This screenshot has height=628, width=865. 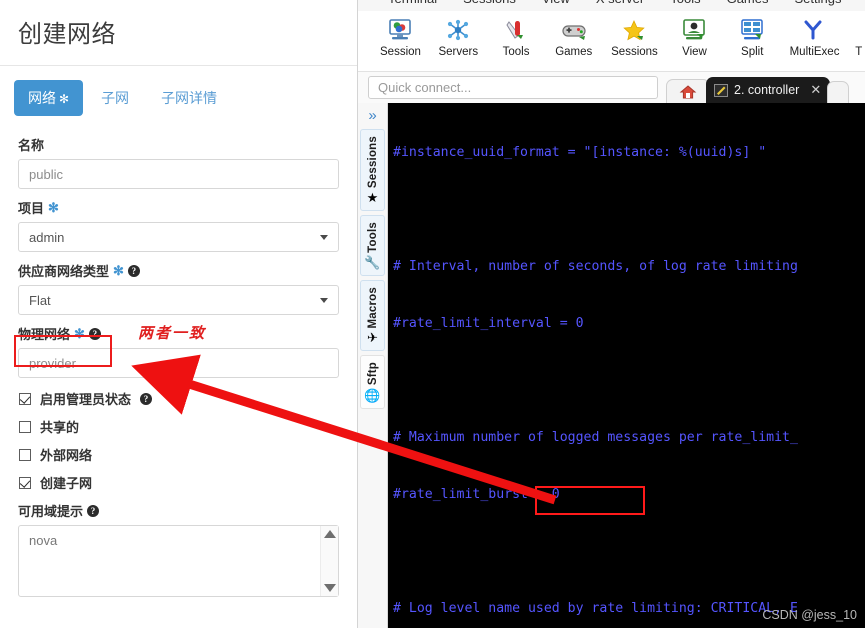 What do you see at coordinates (634, 52) in the screenshot?
I see `toolbar-sessions-label: Sessions` at bounding box center [634, 52].